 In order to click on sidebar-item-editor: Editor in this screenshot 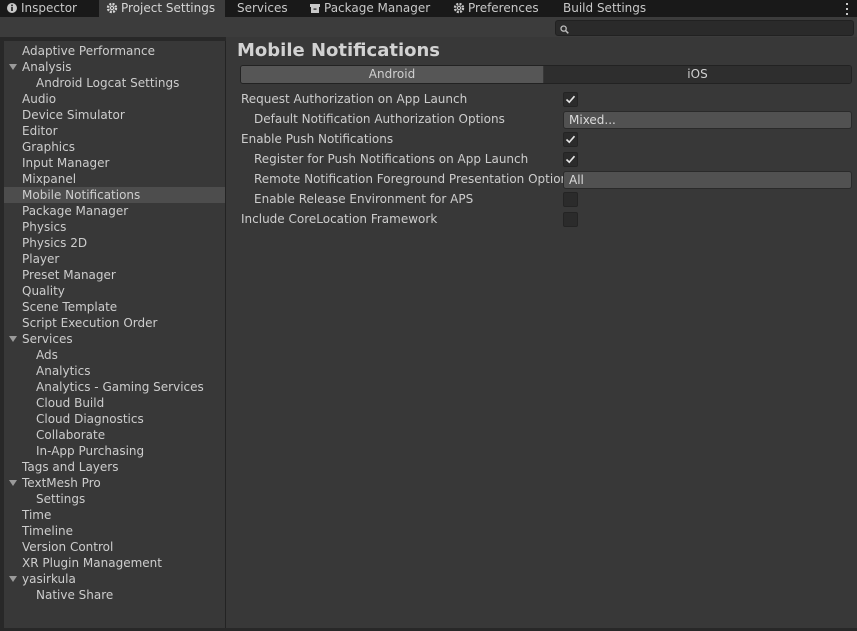, I will do `click(114, 131)`.